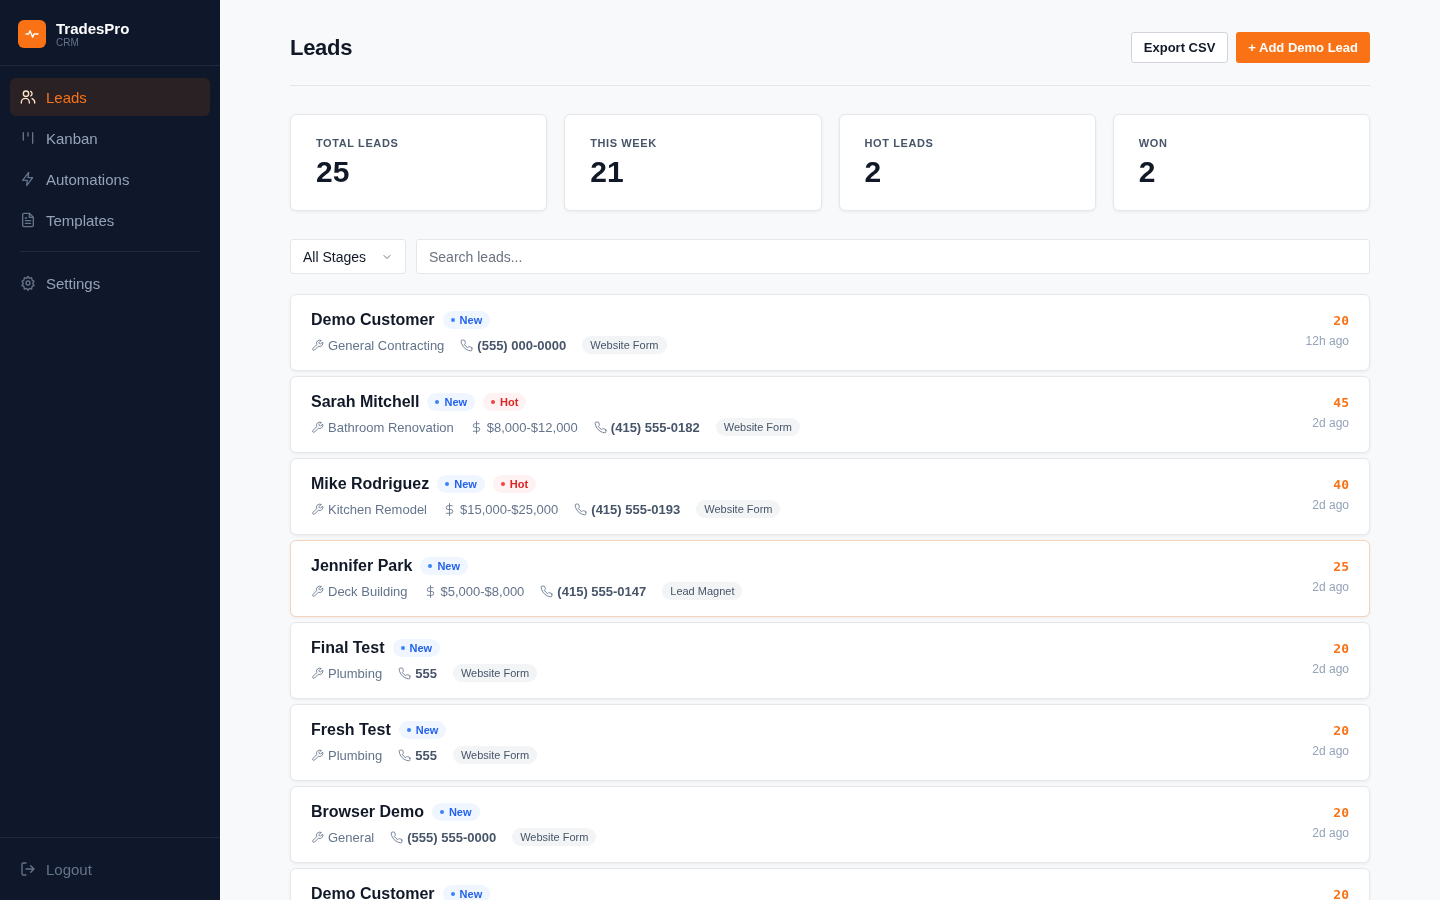  What do you see at coordinates (370, 484) in the screenshot?
I see `lead-name: Mike Rodriguez` at bounding box center [370, 484].